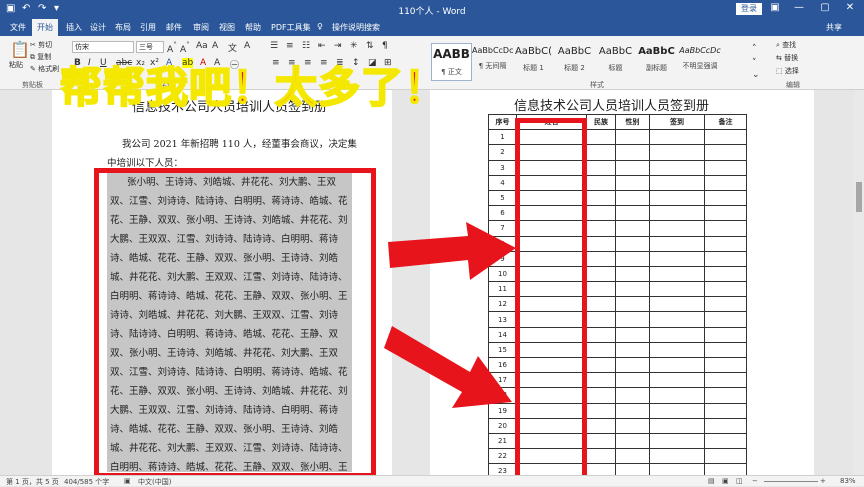 The height and width of the screenshot is (487, 864). I want to click on numbering-icon: ≡, so click(290, 46).